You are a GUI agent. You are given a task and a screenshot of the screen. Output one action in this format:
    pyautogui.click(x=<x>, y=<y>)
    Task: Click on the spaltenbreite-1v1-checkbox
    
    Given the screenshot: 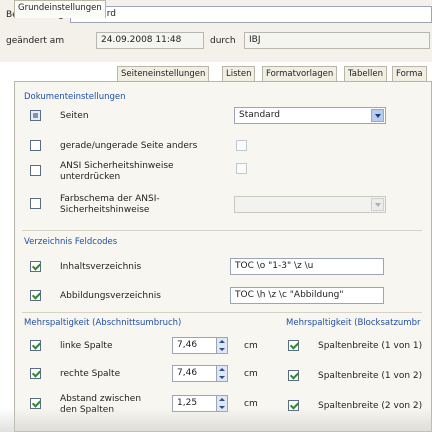 What is the action you would take?
    pyautogui.click(x=293, y=345)
    